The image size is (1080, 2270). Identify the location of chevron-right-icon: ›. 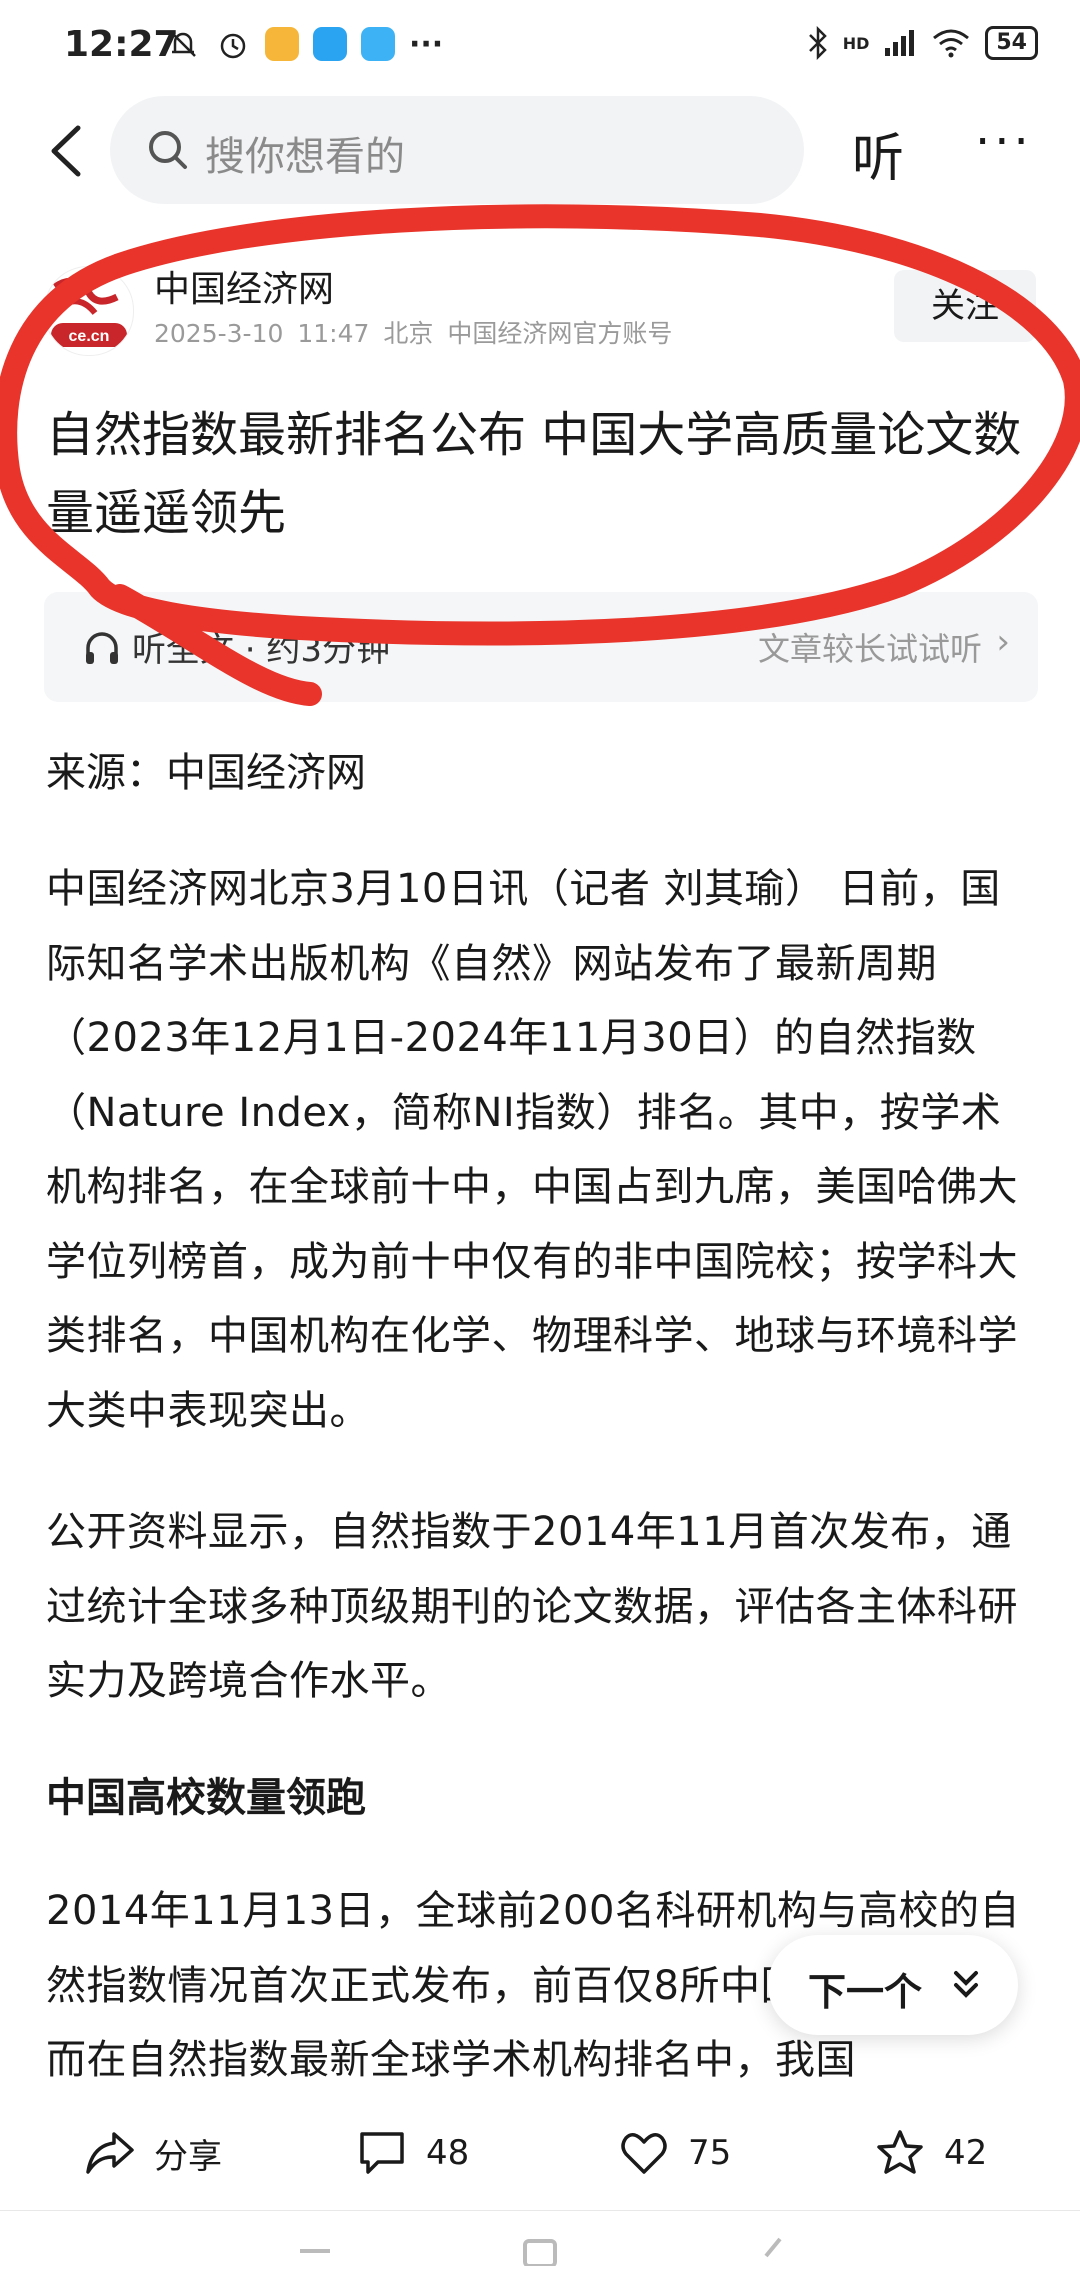
(1003, 642).